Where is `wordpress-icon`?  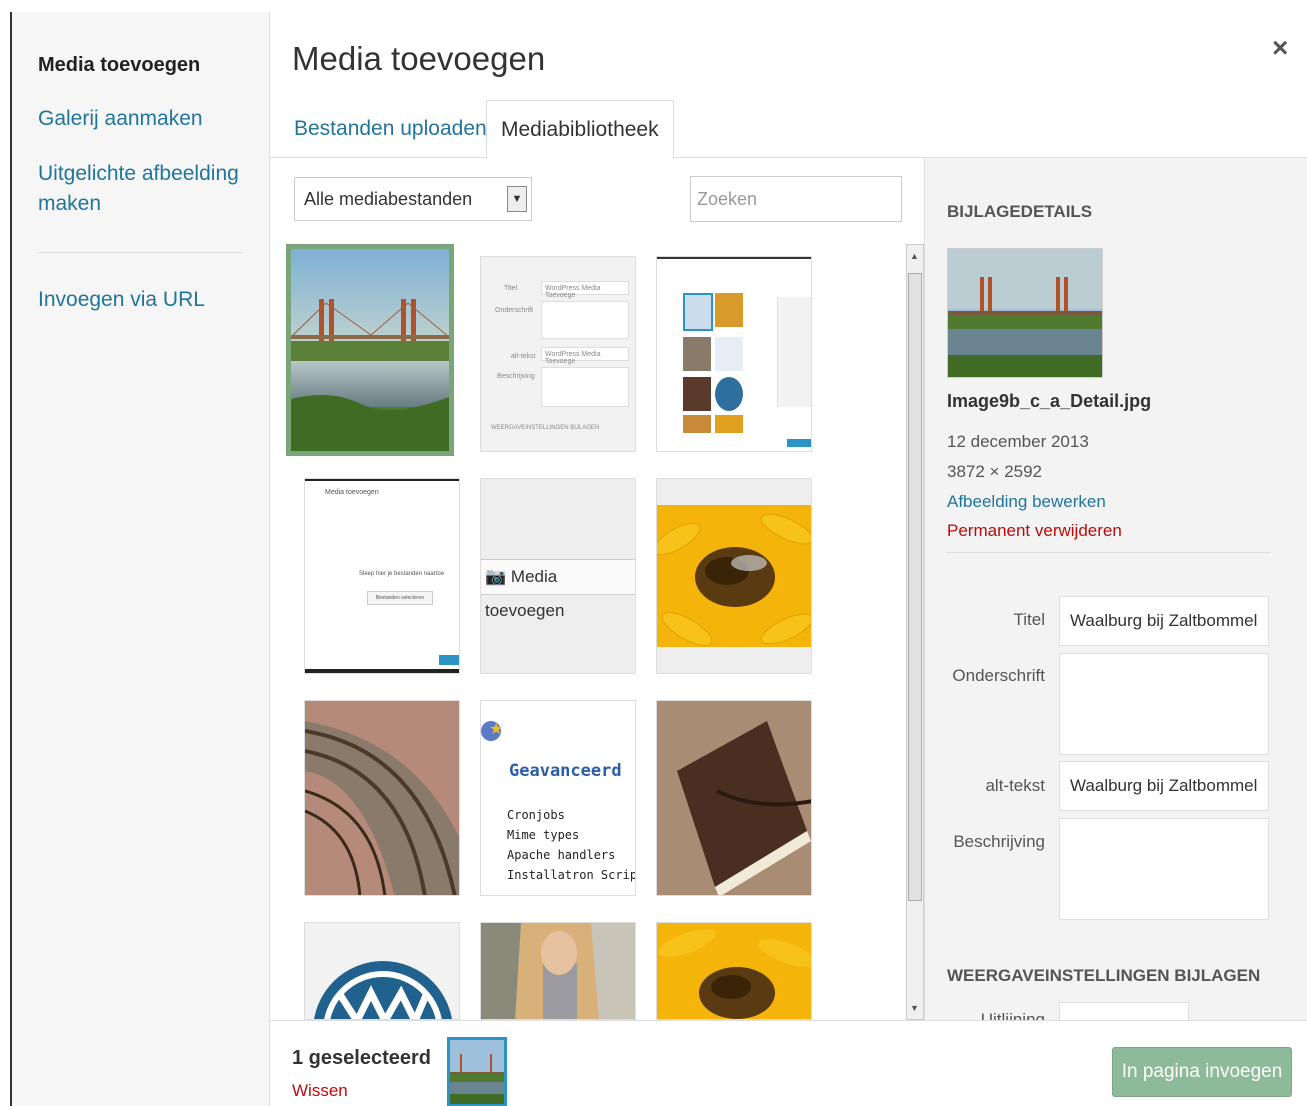 wordpress-icon is located at coordinates (382, 971).